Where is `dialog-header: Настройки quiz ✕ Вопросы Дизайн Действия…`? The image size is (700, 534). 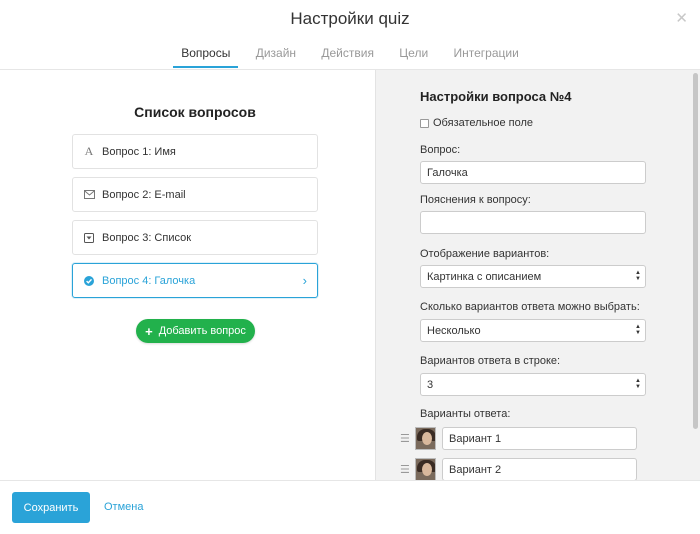
dialog-header: Настройки quiz ✕ Вопросы Дизайн Действия… is located at coordinates (350, 35).